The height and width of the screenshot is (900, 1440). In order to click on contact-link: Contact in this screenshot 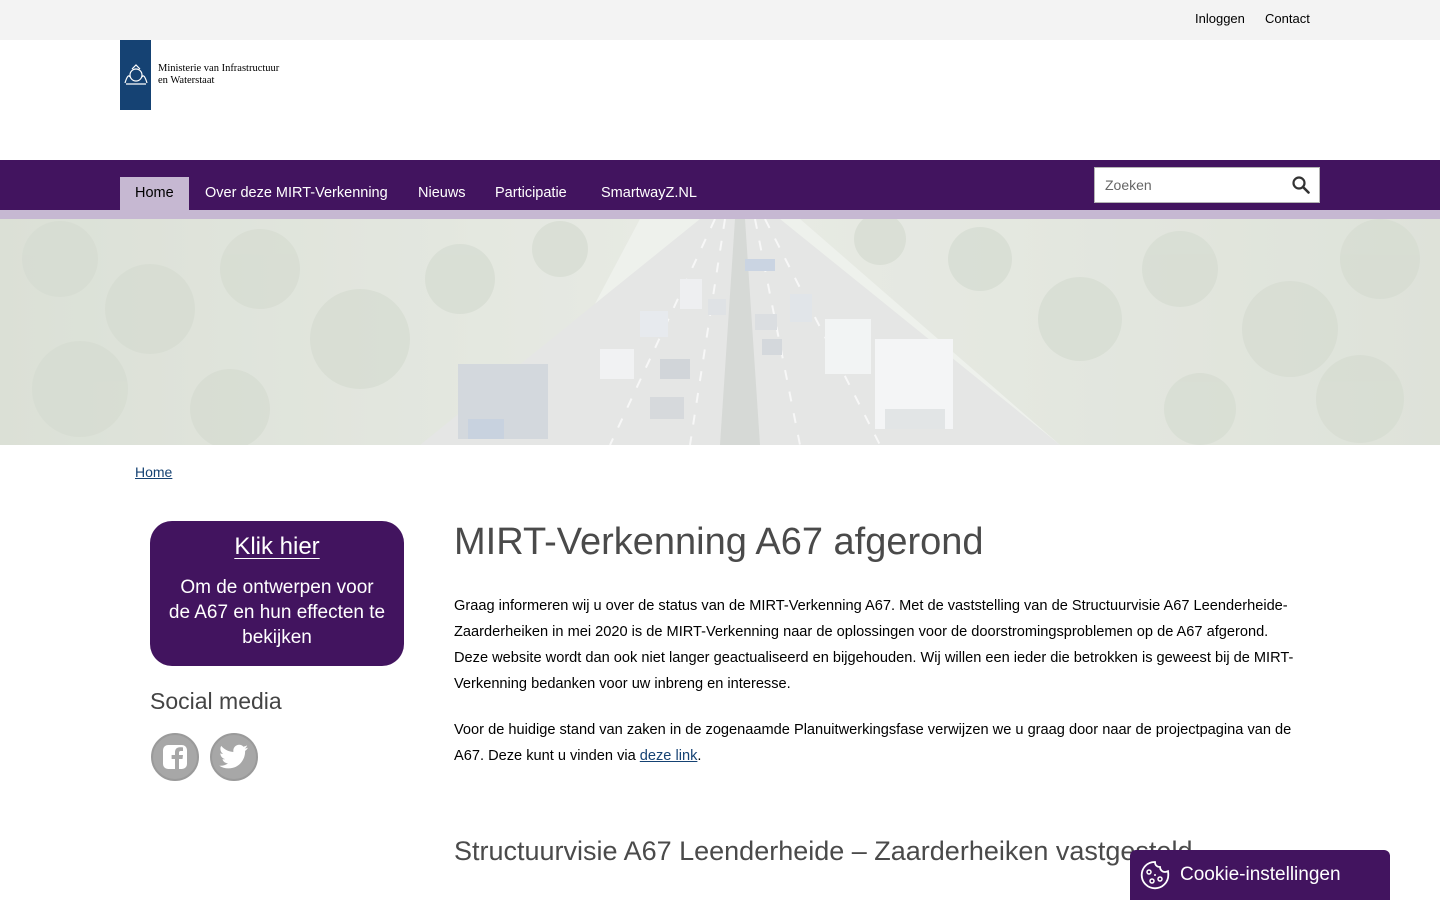, I will do `click(1287, 18)`.